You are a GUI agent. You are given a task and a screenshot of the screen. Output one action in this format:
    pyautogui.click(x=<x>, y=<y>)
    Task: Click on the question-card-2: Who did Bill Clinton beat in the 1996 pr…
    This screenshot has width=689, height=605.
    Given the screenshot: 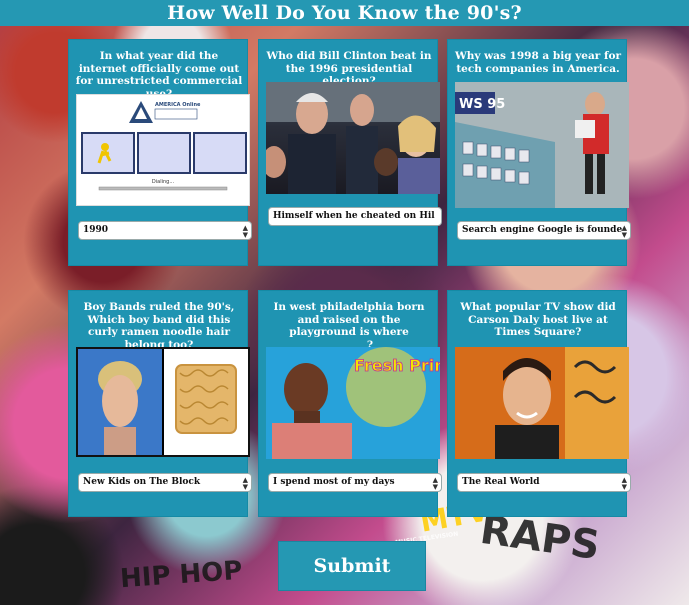 What is the action you would take?
    pyautogui.click(x=350, y=152)
    